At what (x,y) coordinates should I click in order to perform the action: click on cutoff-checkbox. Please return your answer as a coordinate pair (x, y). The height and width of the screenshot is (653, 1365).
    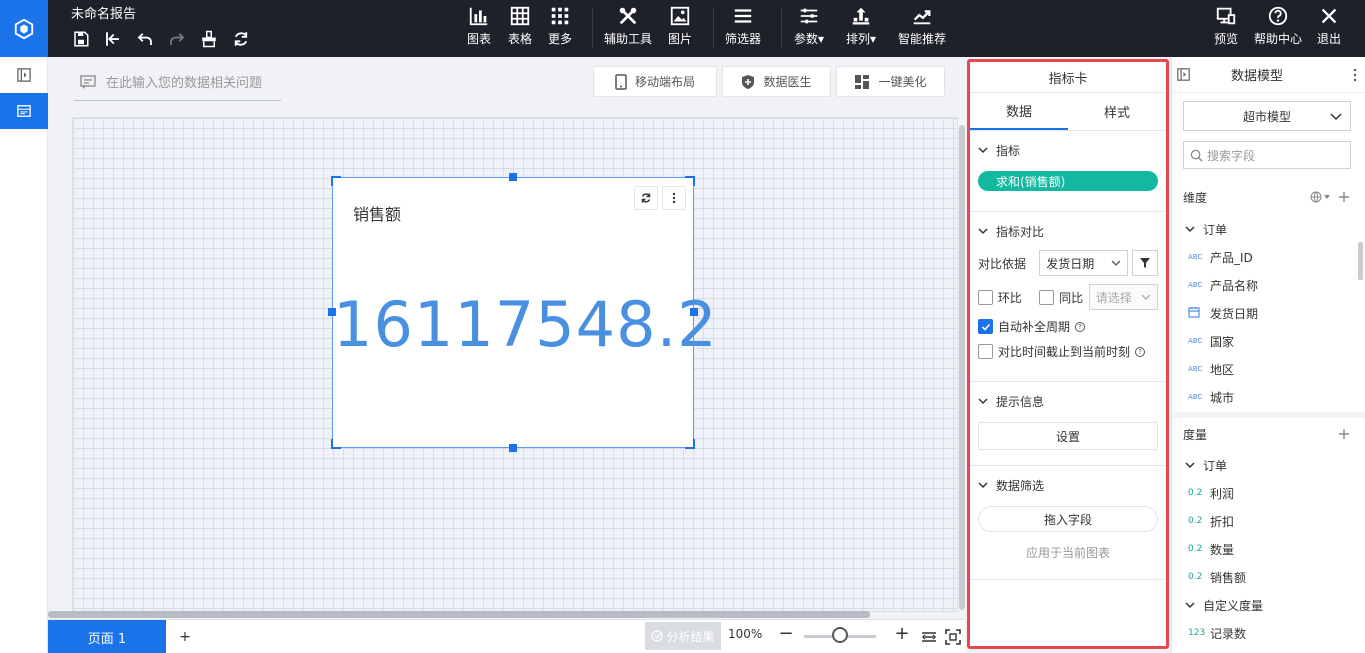
    Looking at the image, I should click on (985, 351).